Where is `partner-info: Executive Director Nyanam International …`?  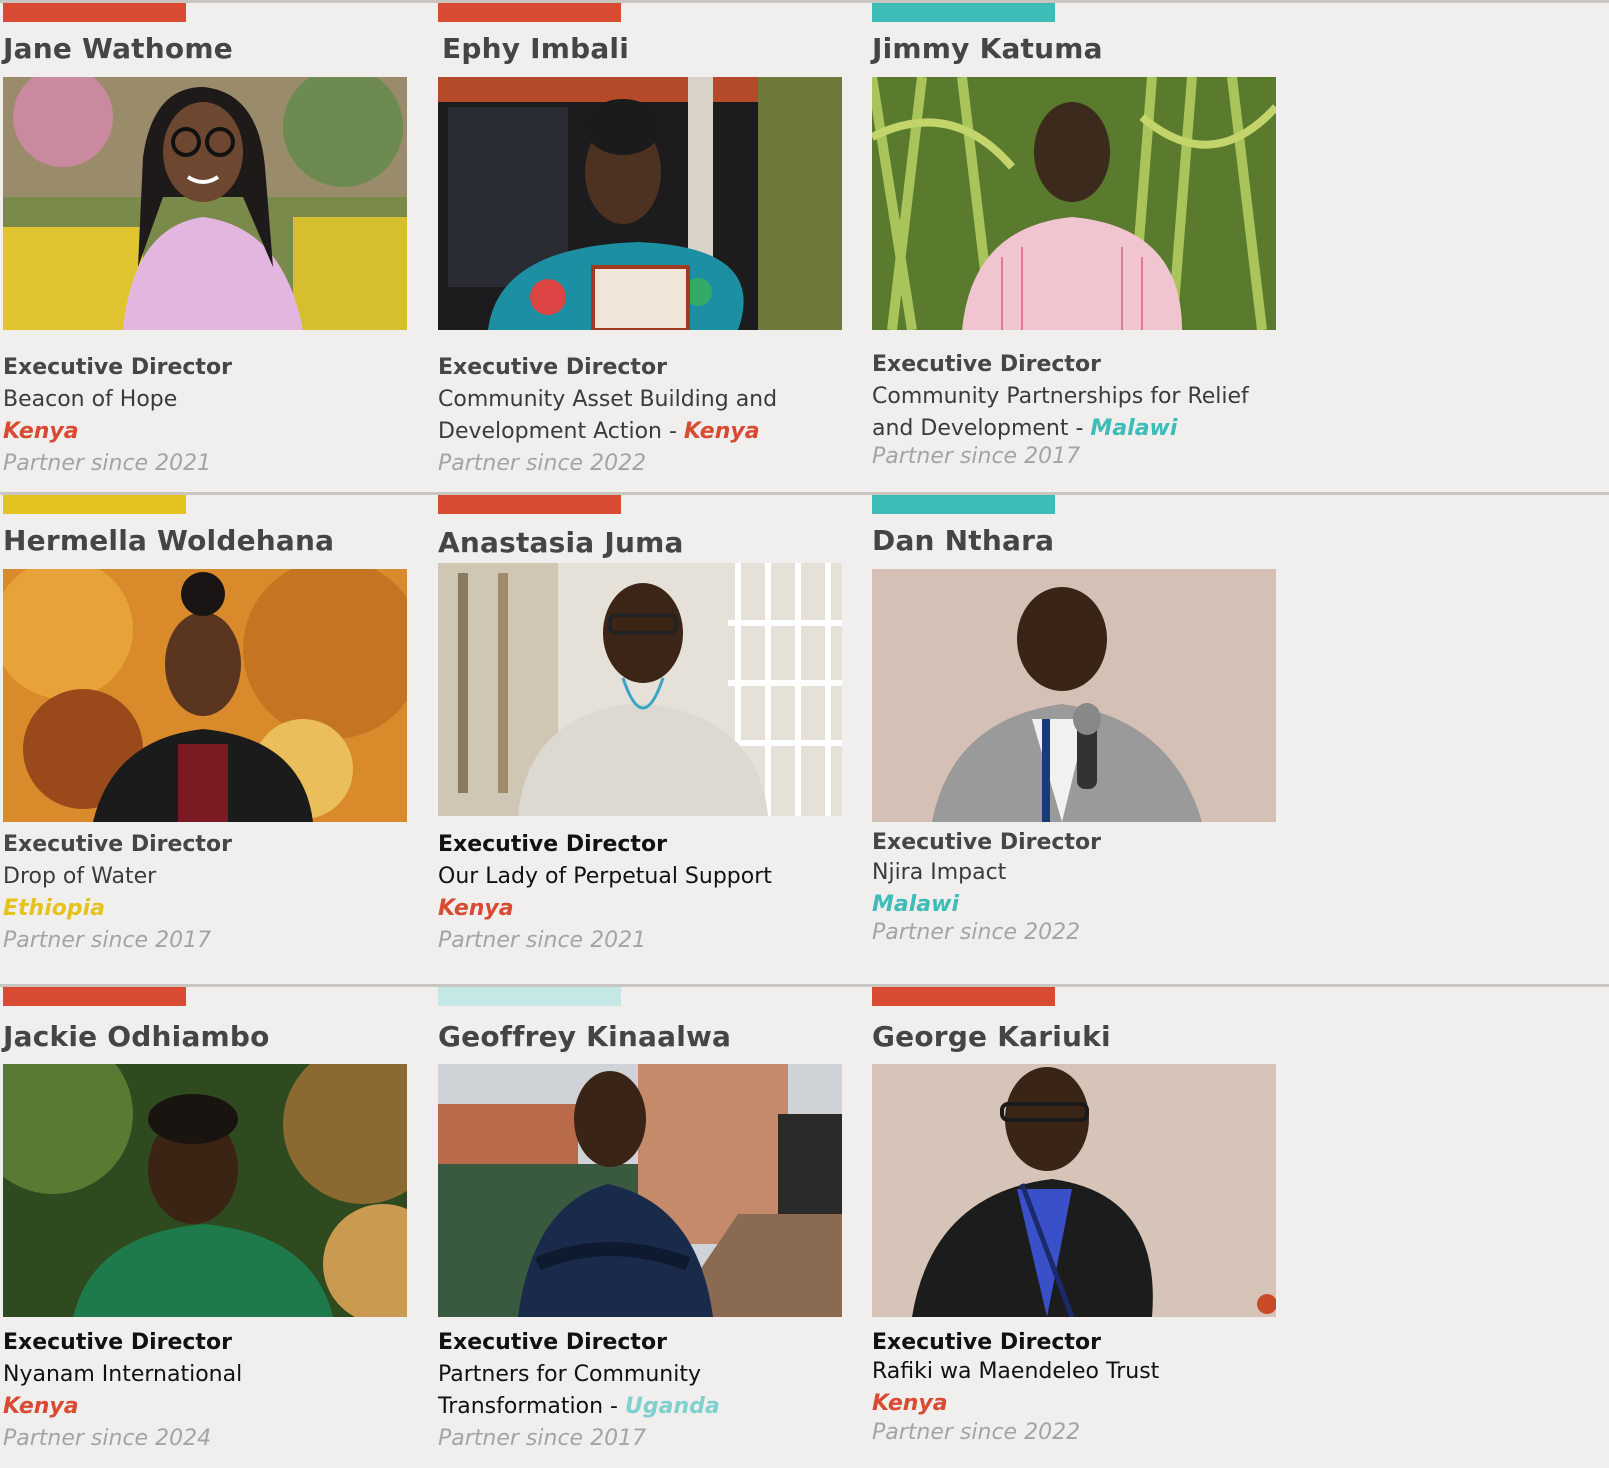
partner-info: Executive Director Nyanam International … is located at coordinates (213, 1391).